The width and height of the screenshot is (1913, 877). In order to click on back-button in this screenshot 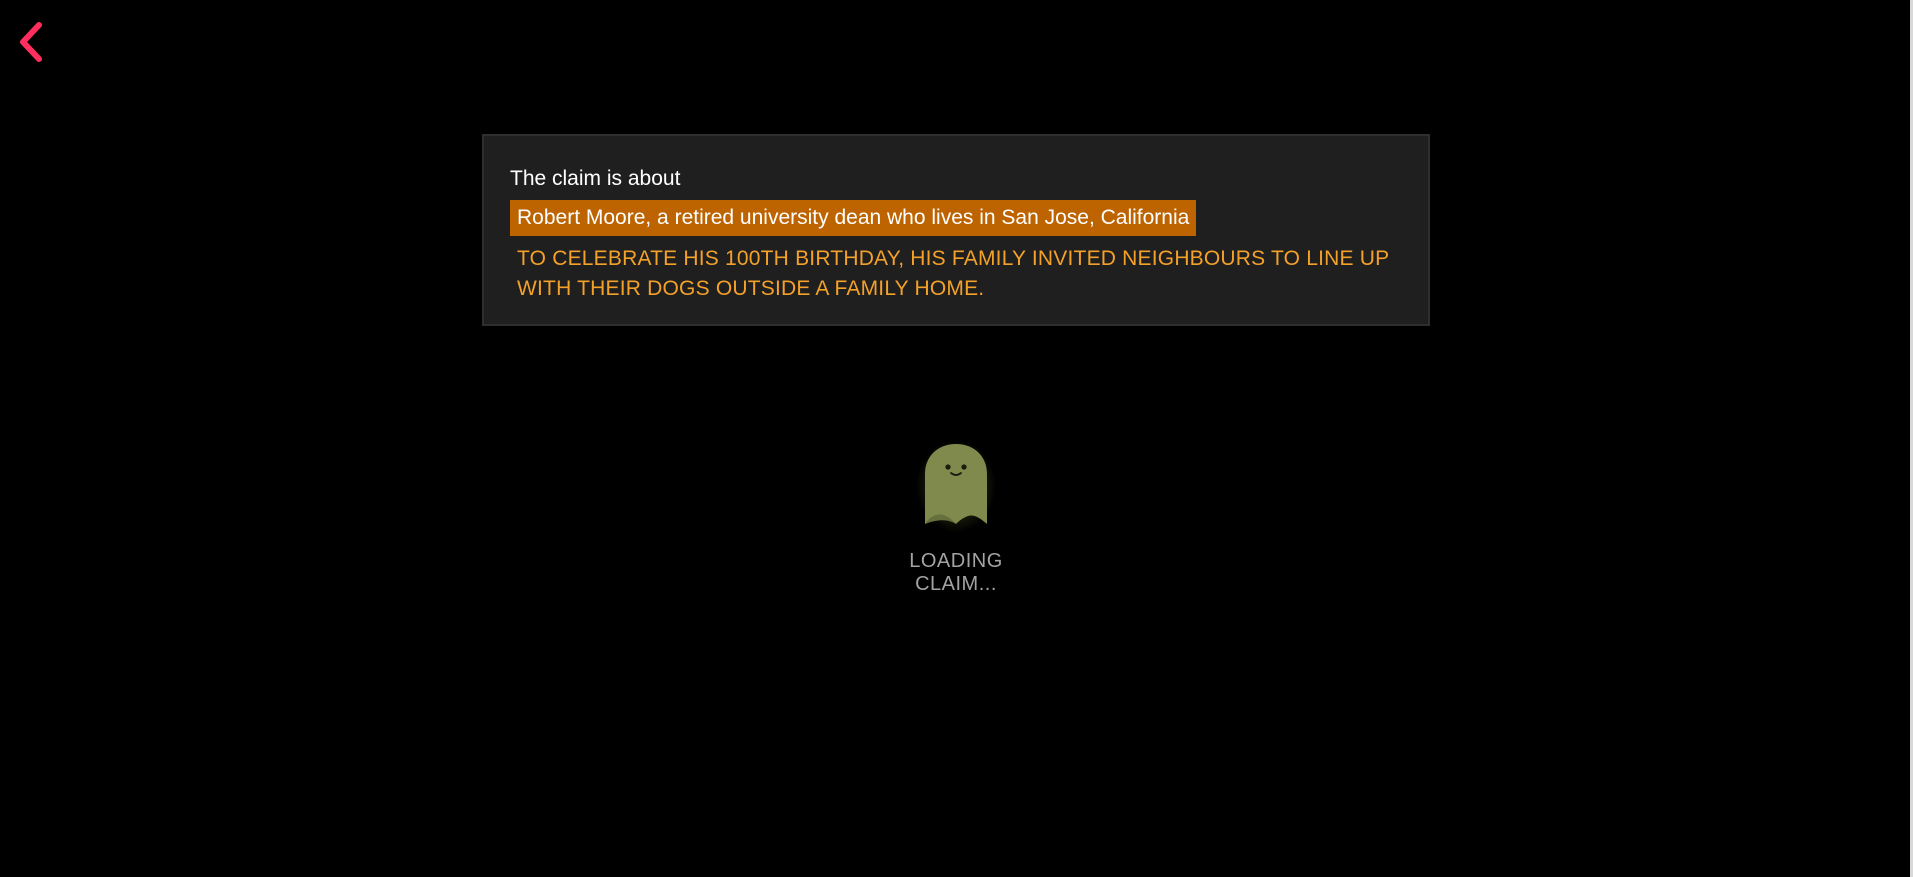, I will do `click(30, 42)`.